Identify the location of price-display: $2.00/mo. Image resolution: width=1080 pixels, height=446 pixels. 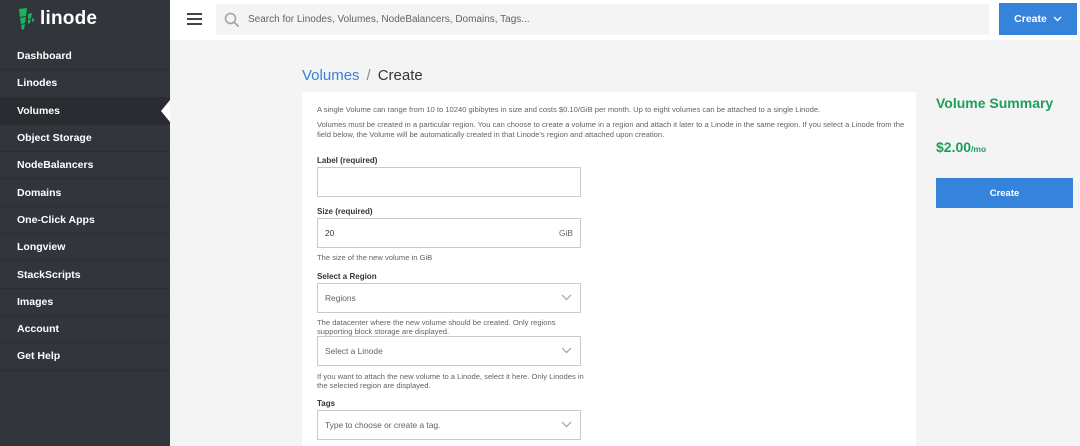
(961, 148).